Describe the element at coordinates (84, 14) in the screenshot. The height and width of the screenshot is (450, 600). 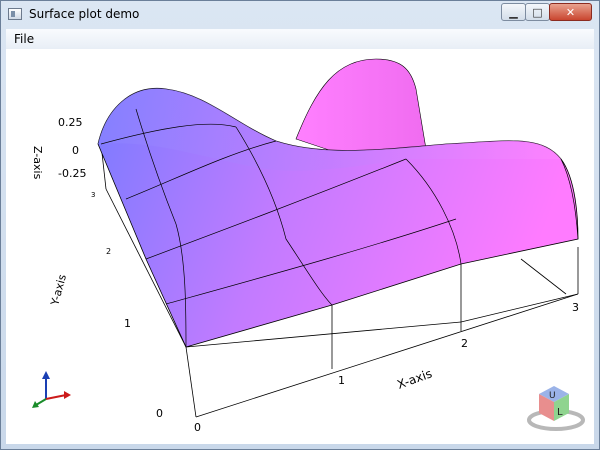
I see `window-title: Surface plot demo` at that location.